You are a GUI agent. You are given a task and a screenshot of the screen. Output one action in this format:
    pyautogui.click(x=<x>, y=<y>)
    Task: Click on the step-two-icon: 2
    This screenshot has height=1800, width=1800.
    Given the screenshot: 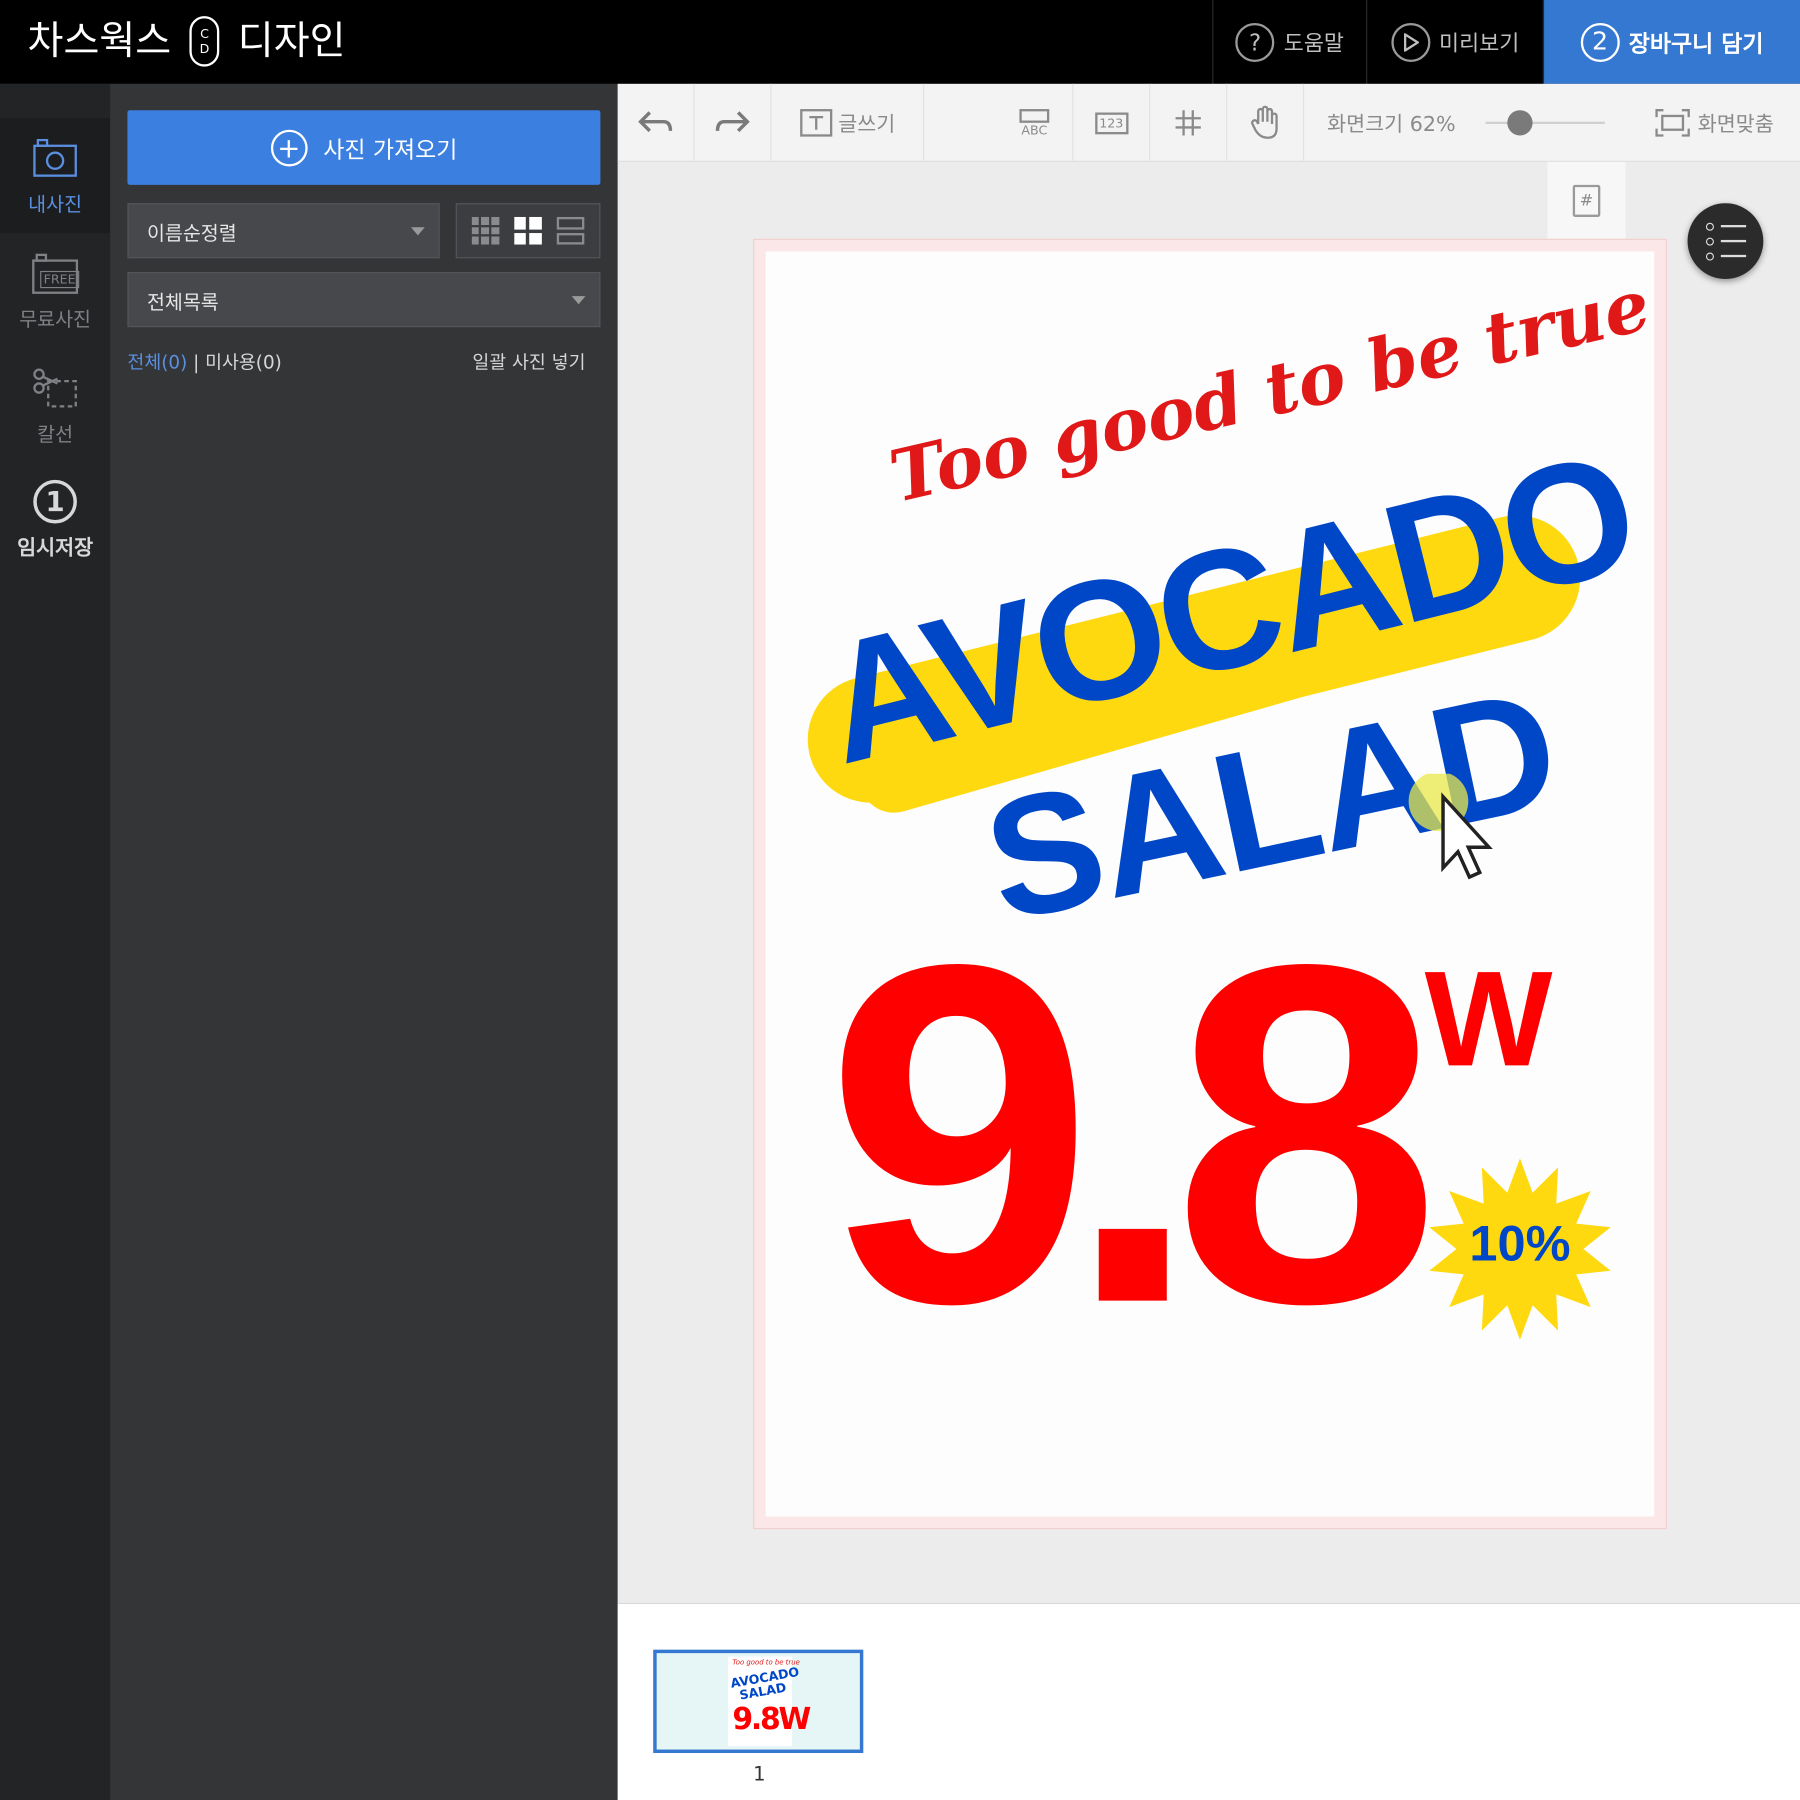 What is the action you would take?
    pyautogui.click(x=1600, y=42)
    